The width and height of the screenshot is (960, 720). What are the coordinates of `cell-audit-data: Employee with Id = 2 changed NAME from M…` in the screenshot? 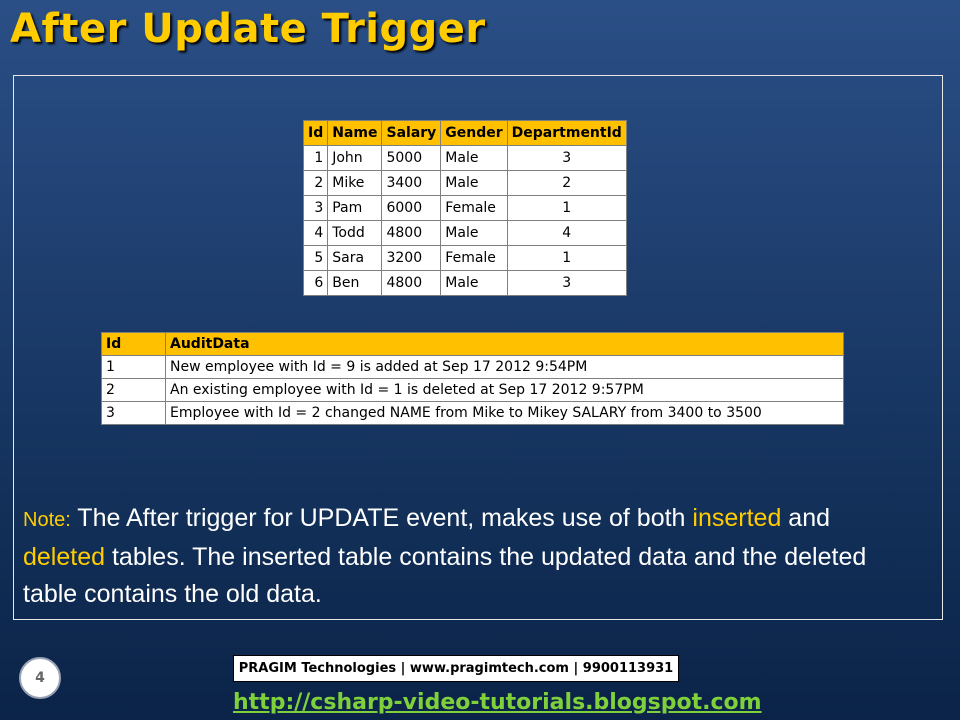 It's located at (504, 413).